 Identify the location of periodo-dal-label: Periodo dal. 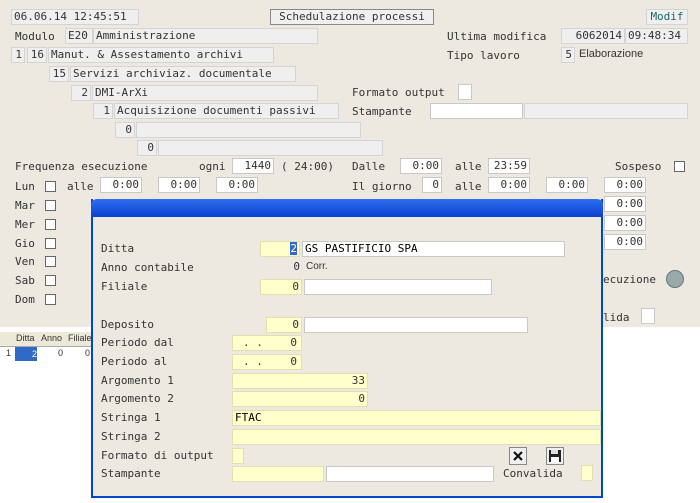
(137, 342).